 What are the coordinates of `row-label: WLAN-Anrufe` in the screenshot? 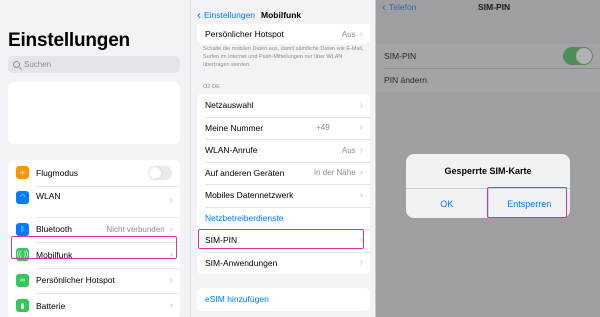 It's located at (231, 150).